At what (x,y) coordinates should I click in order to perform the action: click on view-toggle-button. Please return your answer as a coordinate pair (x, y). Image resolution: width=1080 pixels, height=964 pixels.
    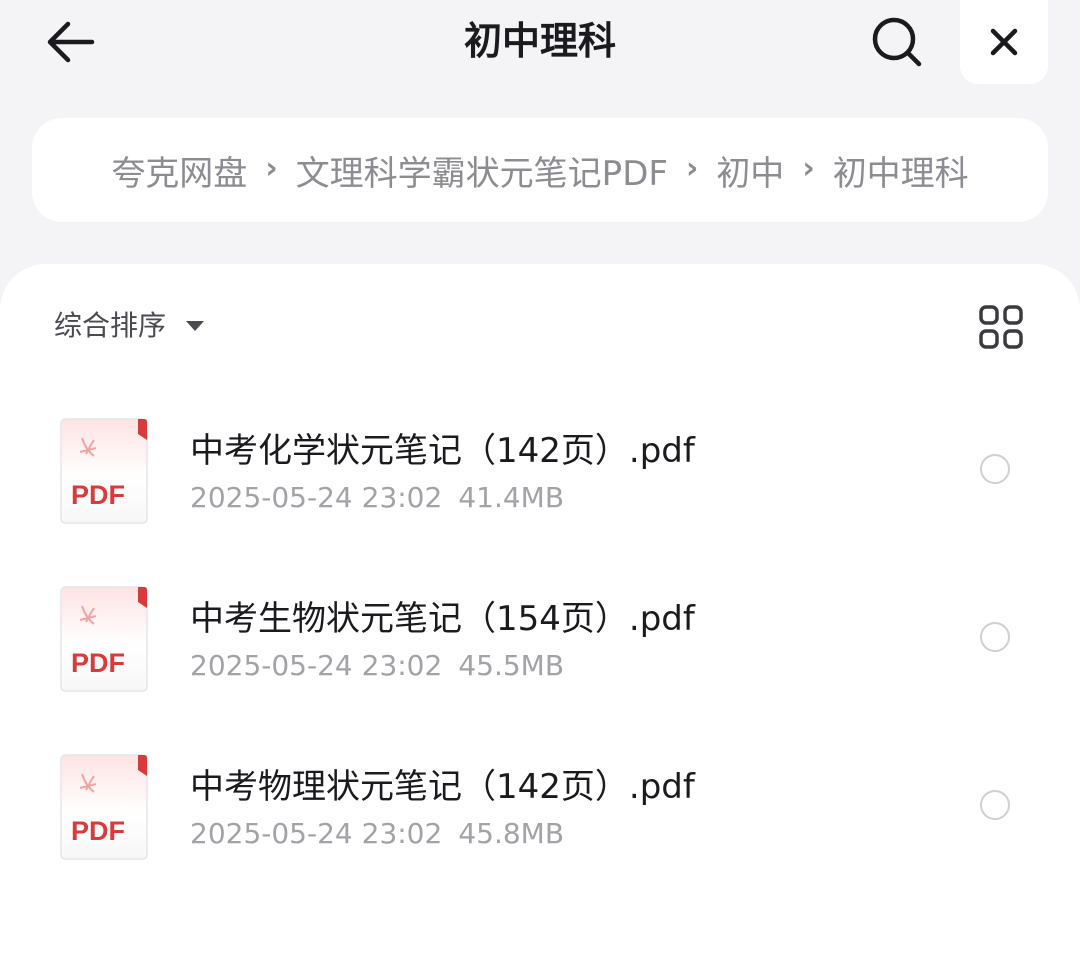
    Looking at the image, I should click on (1001, 327).